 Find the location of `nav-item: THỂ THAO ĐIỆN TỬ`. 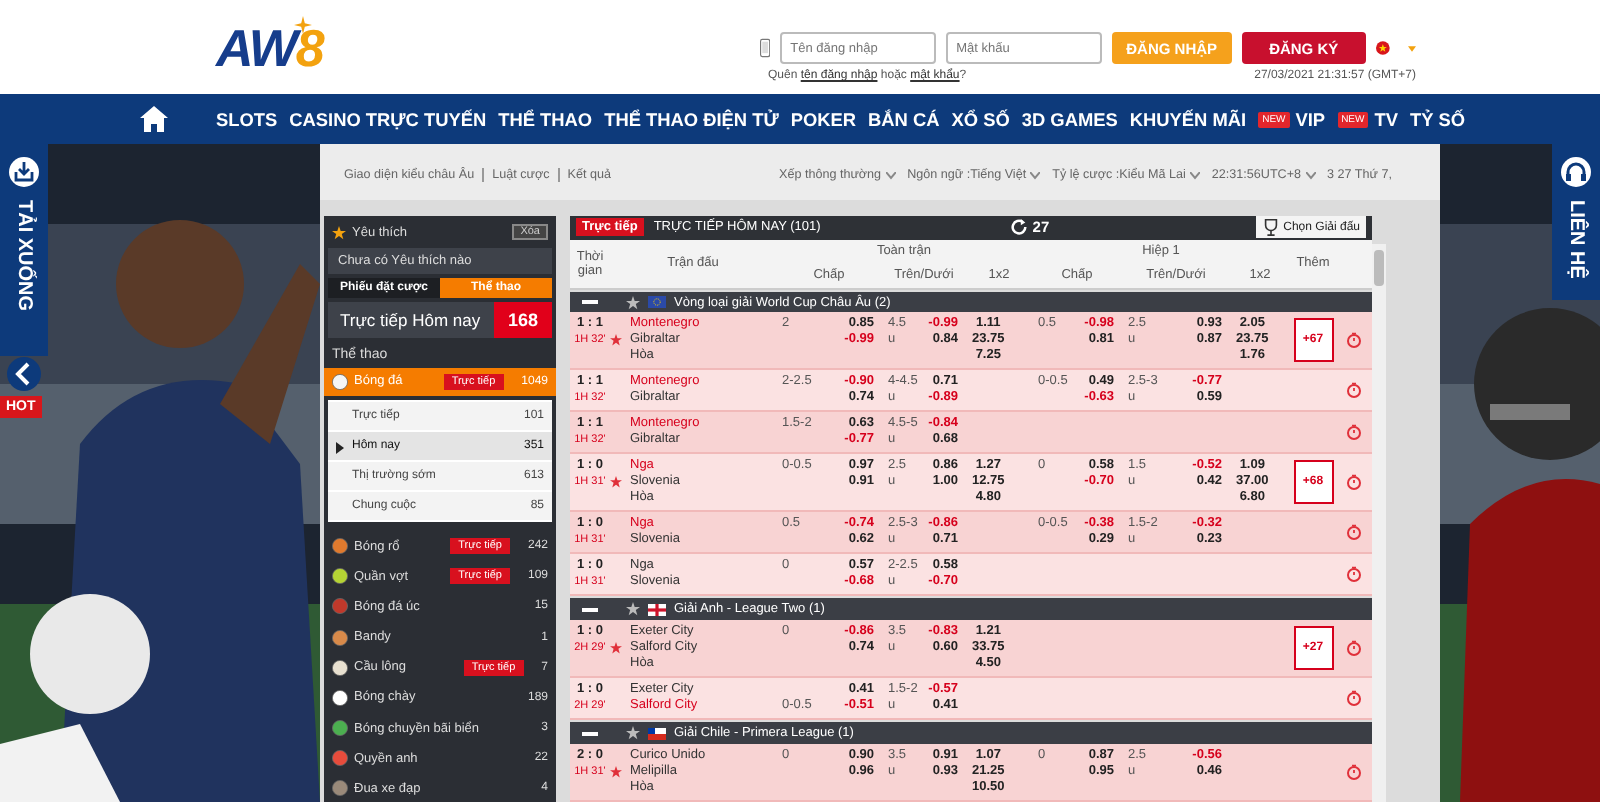

nav-item: THỂ THAO ĐIỆN TỬ is located at coordinates (691, 119).